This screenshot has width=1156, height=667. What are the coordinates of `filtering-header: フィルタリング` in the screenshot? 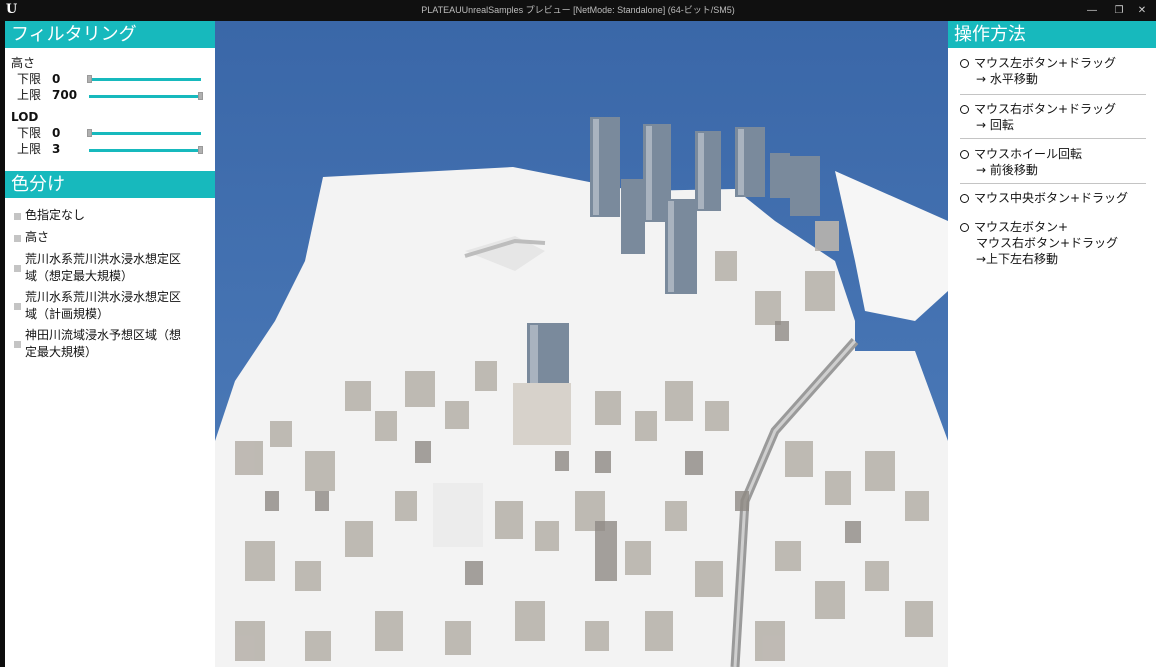 It's located at (110, 34).